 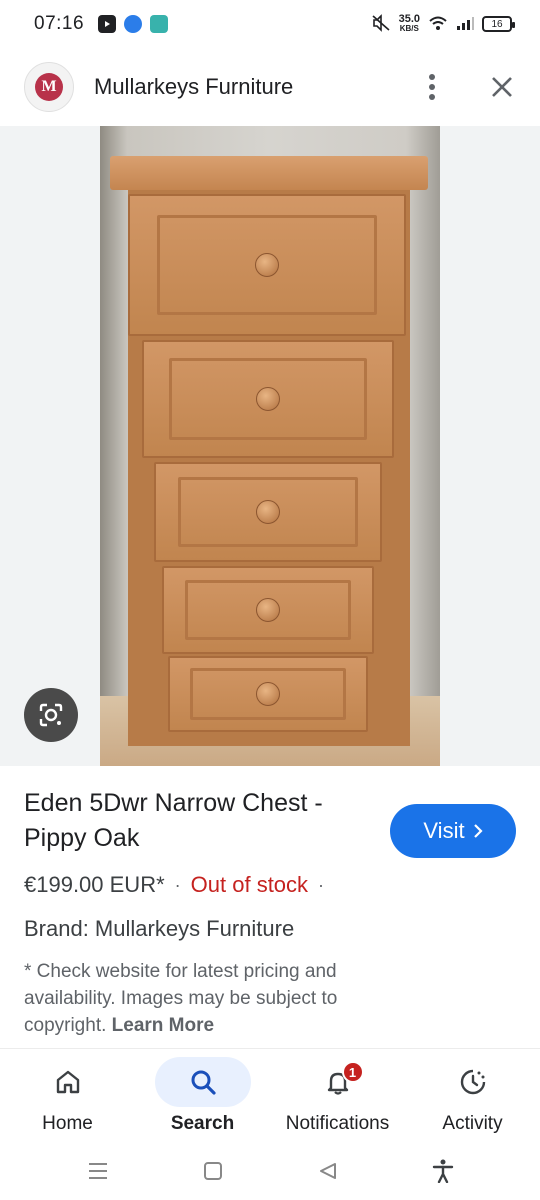 I want to click on nav-activity-label: Activity, so click(x=472, y=1123).